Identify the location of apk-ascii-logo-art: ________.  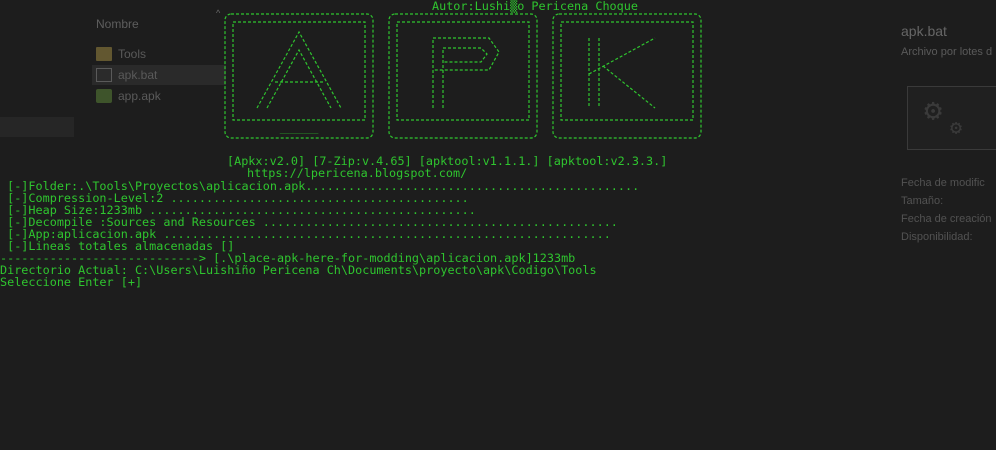
(463, 76).